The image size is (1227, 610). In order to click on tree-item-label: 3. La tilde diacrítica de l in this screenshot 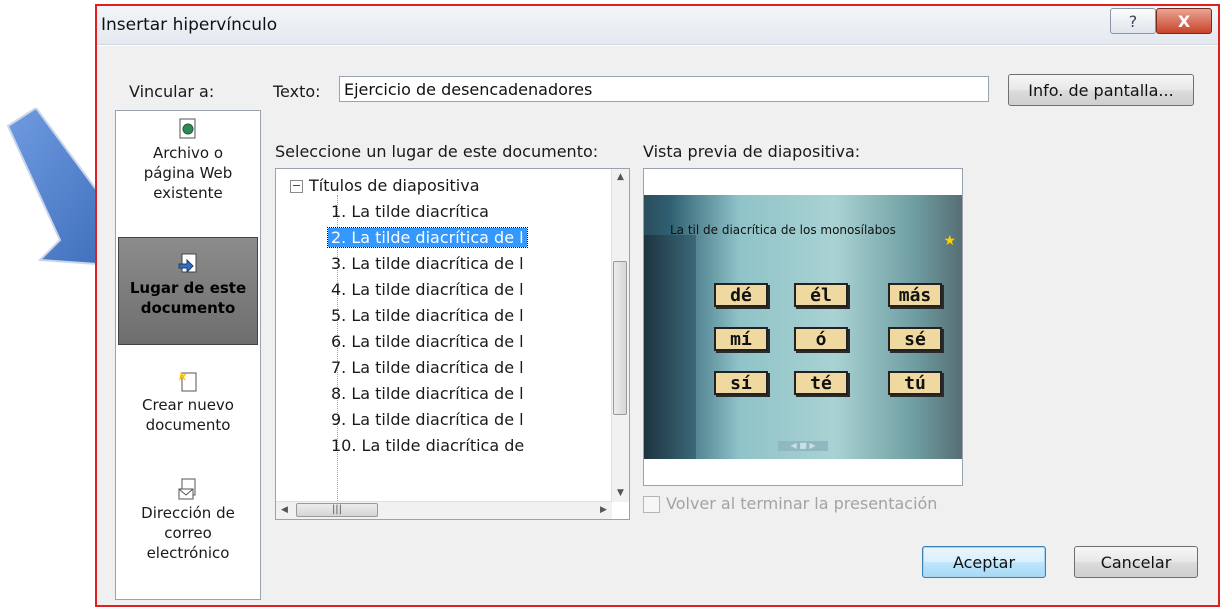, I will do `click(427, 263)`.